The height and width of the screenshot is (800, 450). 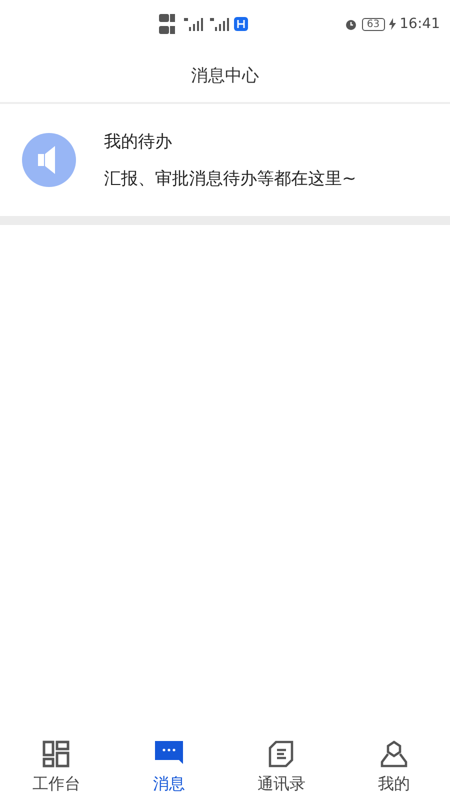 What do you see at coordinates (241, 24) in the screenshot?
I see `app-icon` at bounding box center [241, 24].